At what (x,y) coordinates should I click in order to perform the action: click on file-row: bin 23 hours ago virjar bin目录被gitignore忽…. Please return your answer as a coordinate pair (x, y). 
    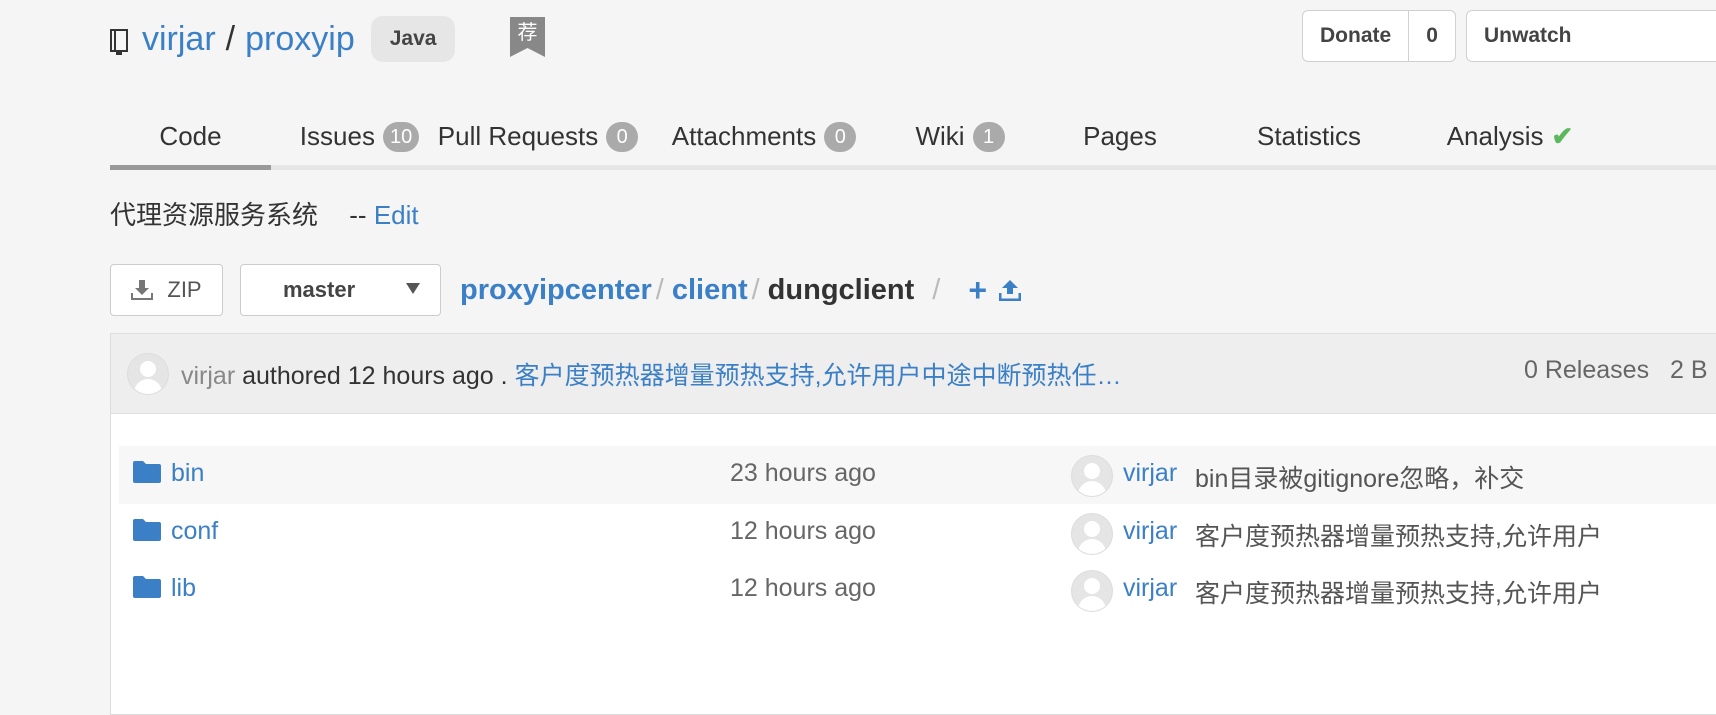
    Looking at the image, I should click on (917, 475).